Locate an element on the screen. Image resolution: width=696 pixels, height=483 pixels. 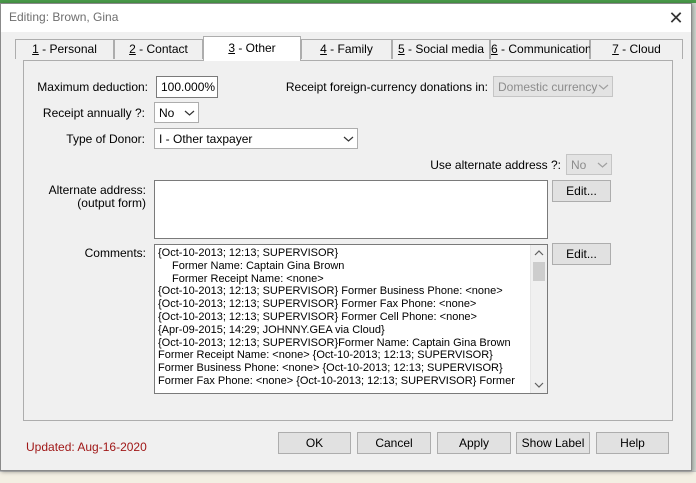
tab-communication: 6 - Communication is located at coordinates (541, 49).